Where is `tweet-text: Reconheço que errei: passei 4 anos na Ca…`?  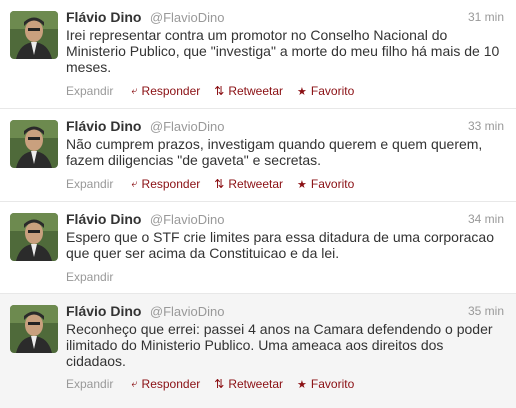
tweet-text: Reconheço que errei: passei 4 anos na Ca… is located at coordinates (279, 345).